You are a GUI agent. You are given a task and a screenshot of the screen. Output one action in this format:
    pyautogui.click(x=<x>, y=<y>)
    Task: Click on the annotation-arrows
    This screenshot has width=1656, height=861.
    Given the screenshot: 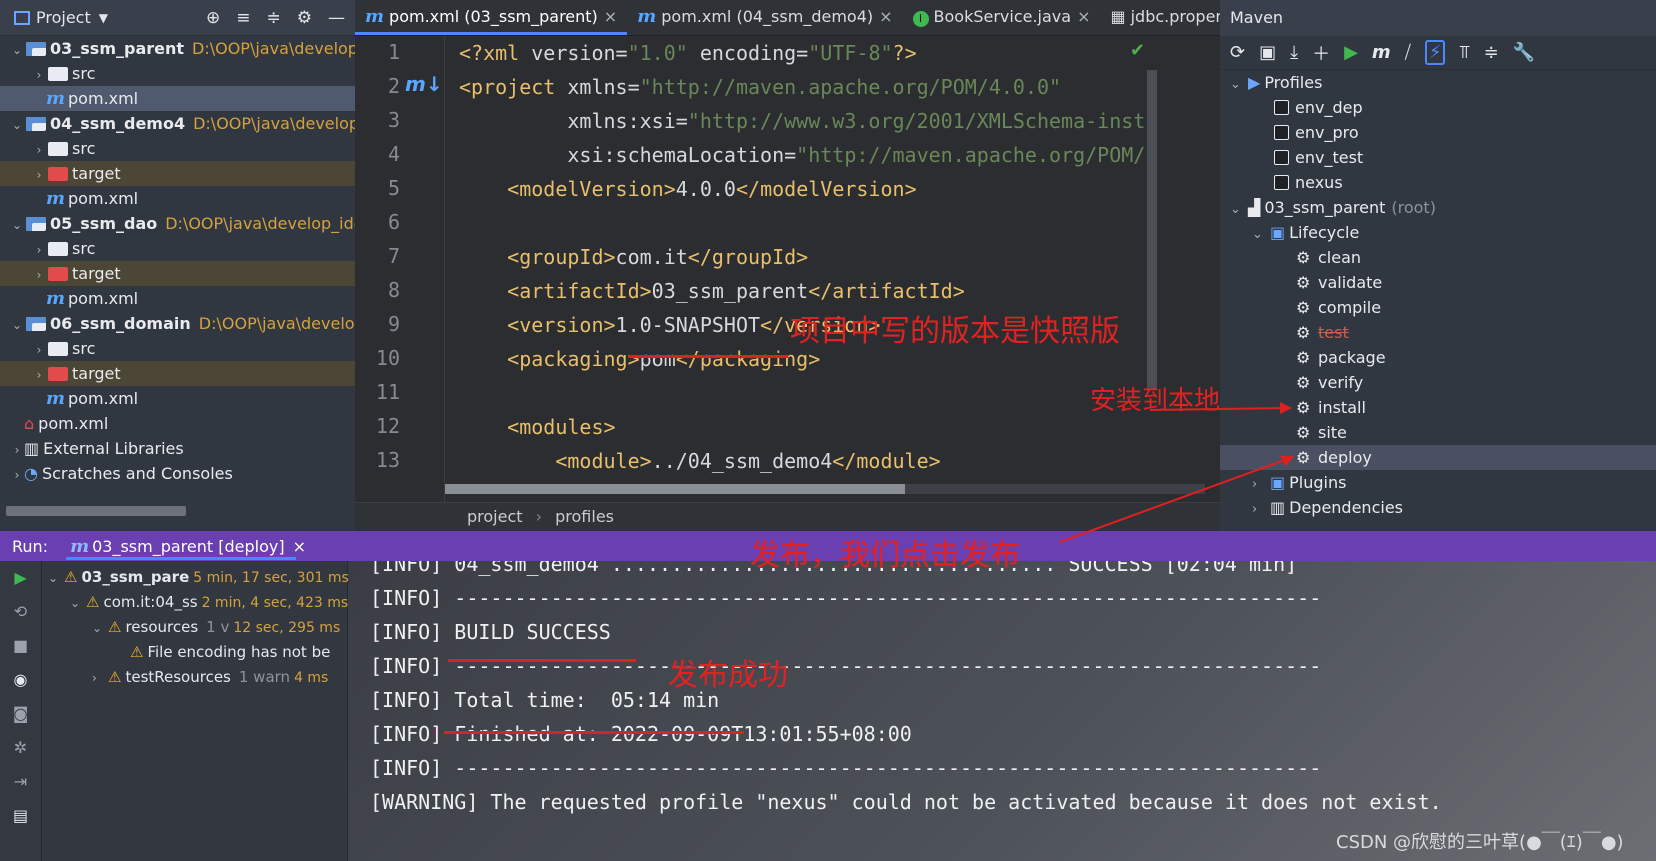 What is the action you would take?
    pyautogui.click(x=1176, y=472)
    